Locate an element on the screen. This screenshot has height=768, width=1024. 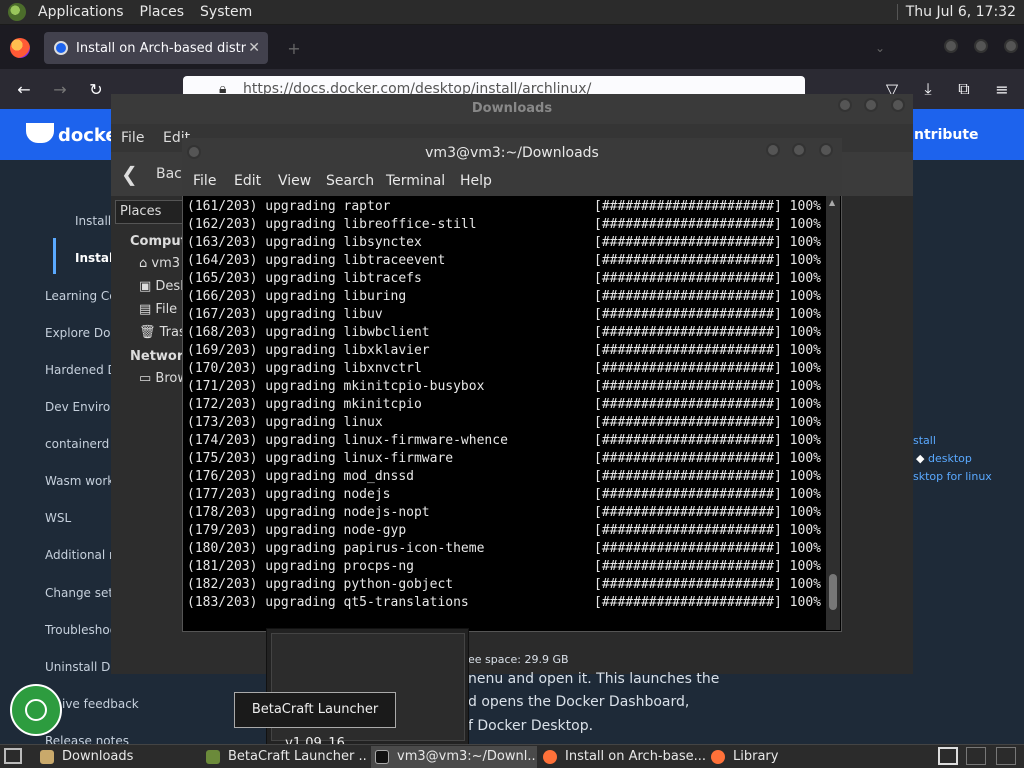
terminal-maximize-icon is located at coordinates (799, 150).